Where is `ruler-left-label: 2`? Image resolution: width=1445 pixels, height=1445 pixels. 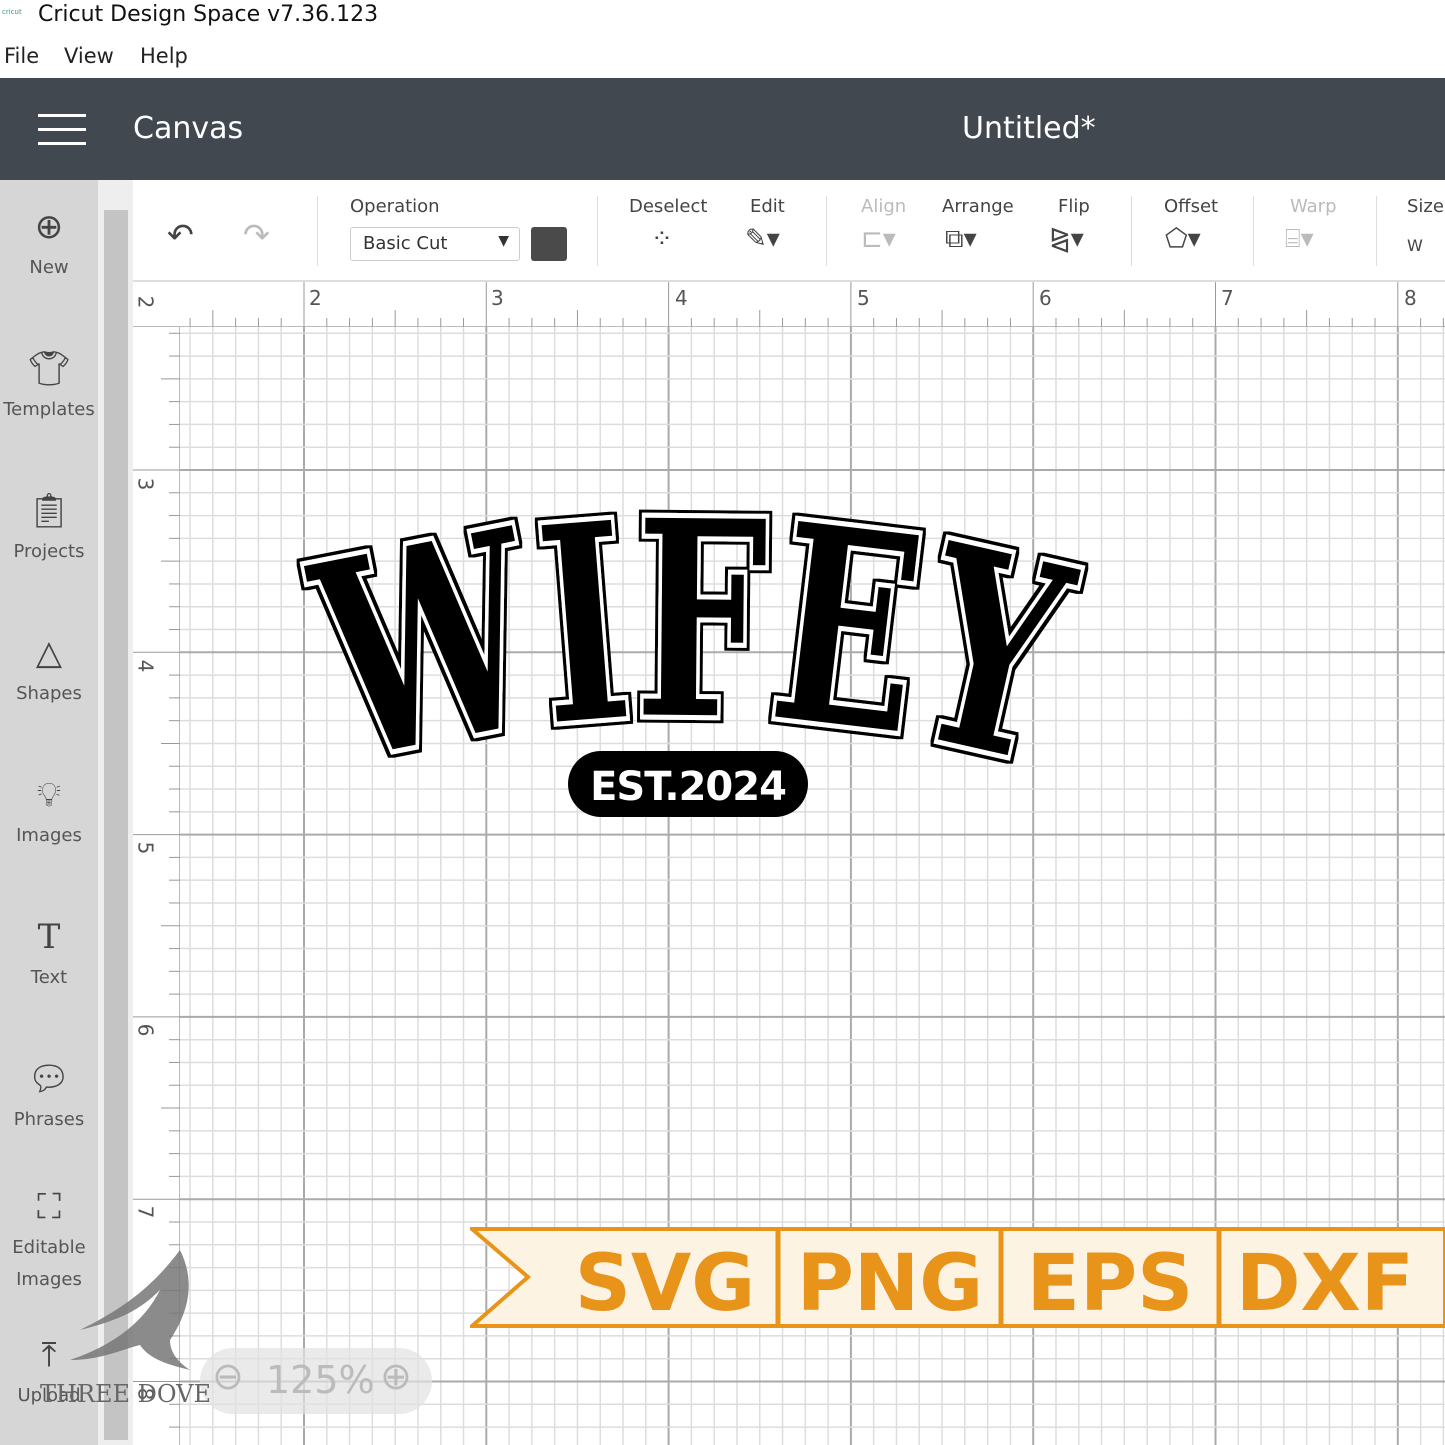
ruler-left-label: 2 is located at coordinates (145, 302).